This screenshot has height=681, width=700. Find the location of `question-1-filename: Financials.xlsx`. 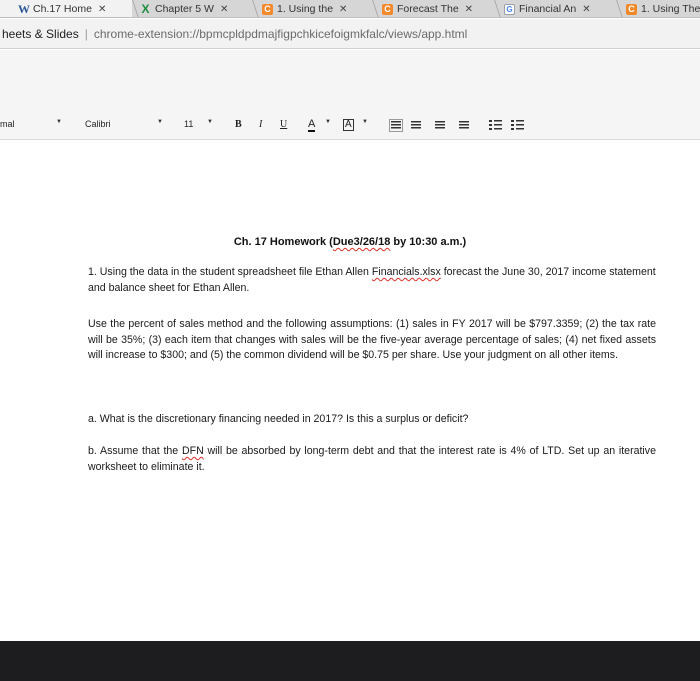

question-1-filename: Financials.xlsx is located at coordinates (406, 272).